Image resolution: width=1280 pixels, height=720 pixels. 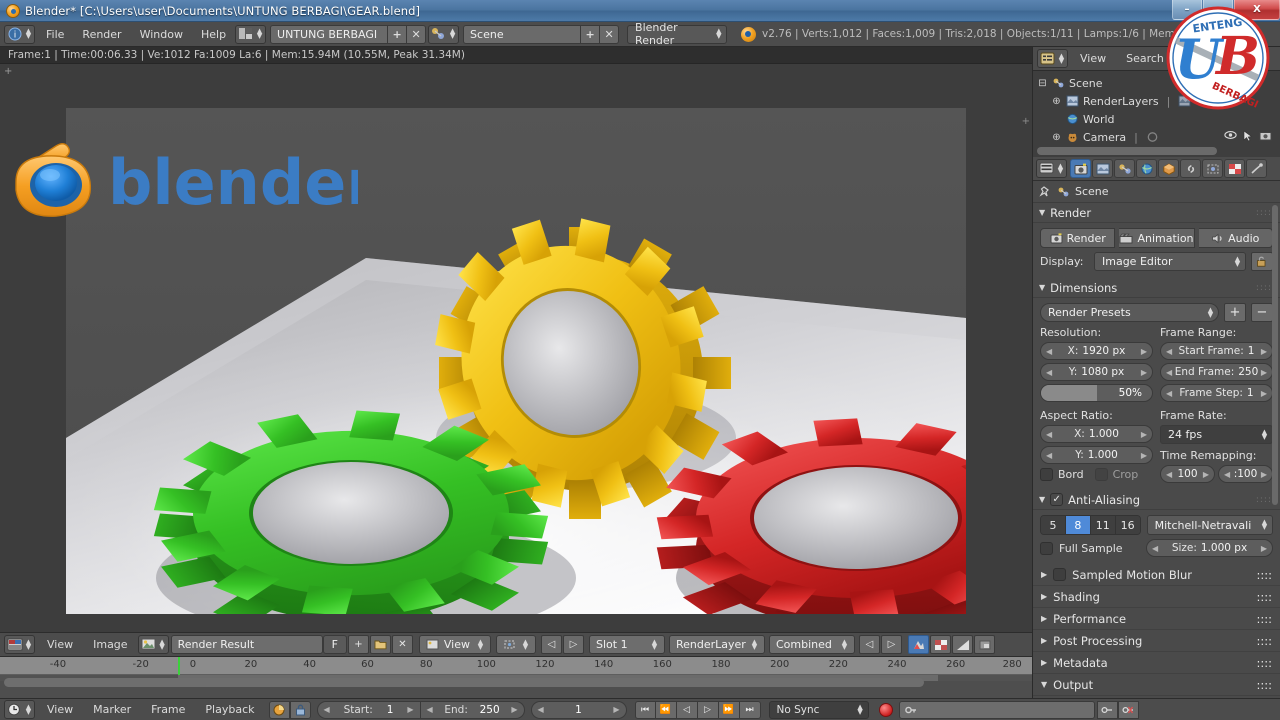 I want to click on aa-sample-16: 16, so click(x=1127, y=525).